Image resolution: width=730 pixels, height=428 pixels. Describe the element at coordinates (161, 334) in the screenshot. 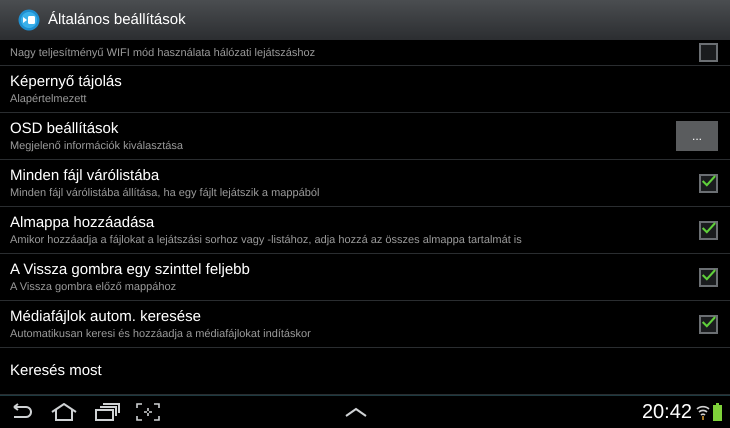

I see `setting-summary: Automatikusan keresi és hozzáadja a médiafájlokat indításkor` at that location.